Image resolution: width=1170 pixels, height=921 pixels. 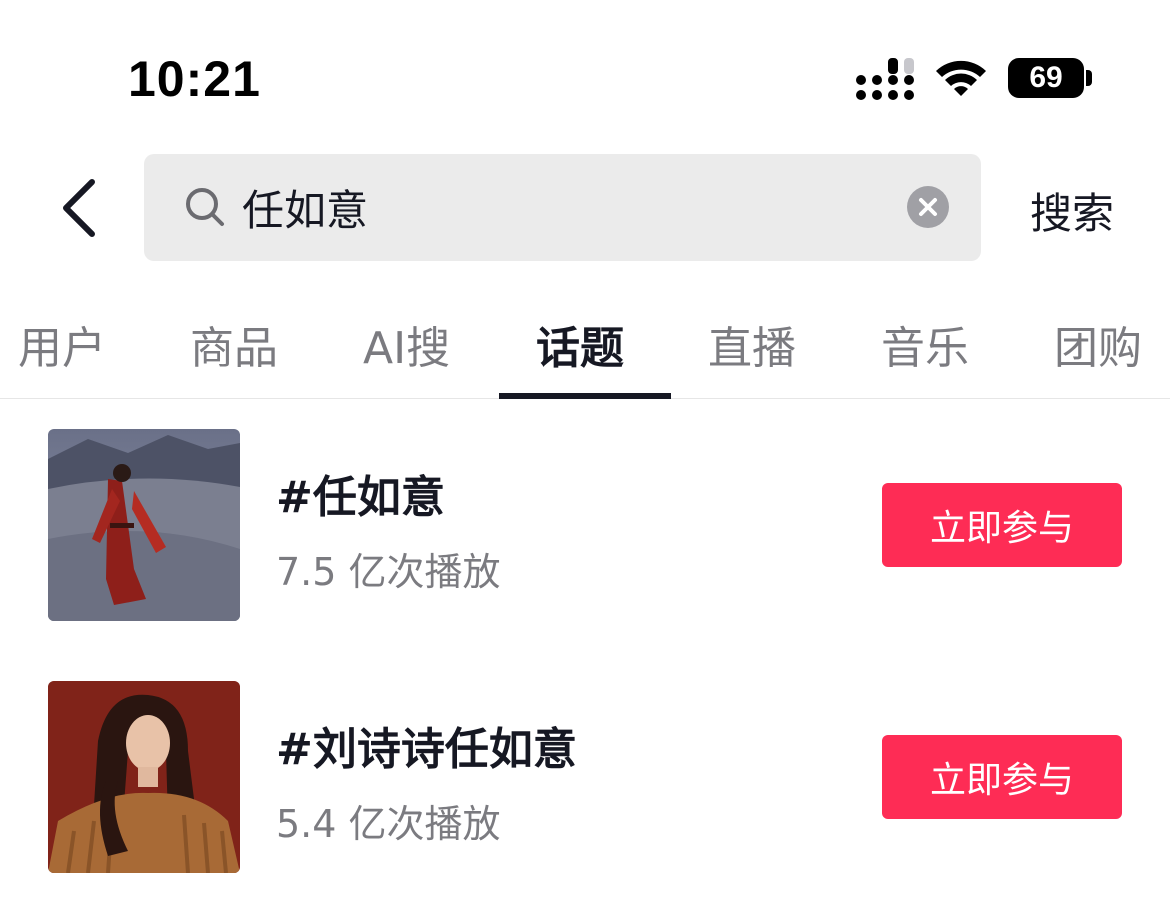 I want to click on tab-group-buy: 团购, so click(x=1098, y=343).